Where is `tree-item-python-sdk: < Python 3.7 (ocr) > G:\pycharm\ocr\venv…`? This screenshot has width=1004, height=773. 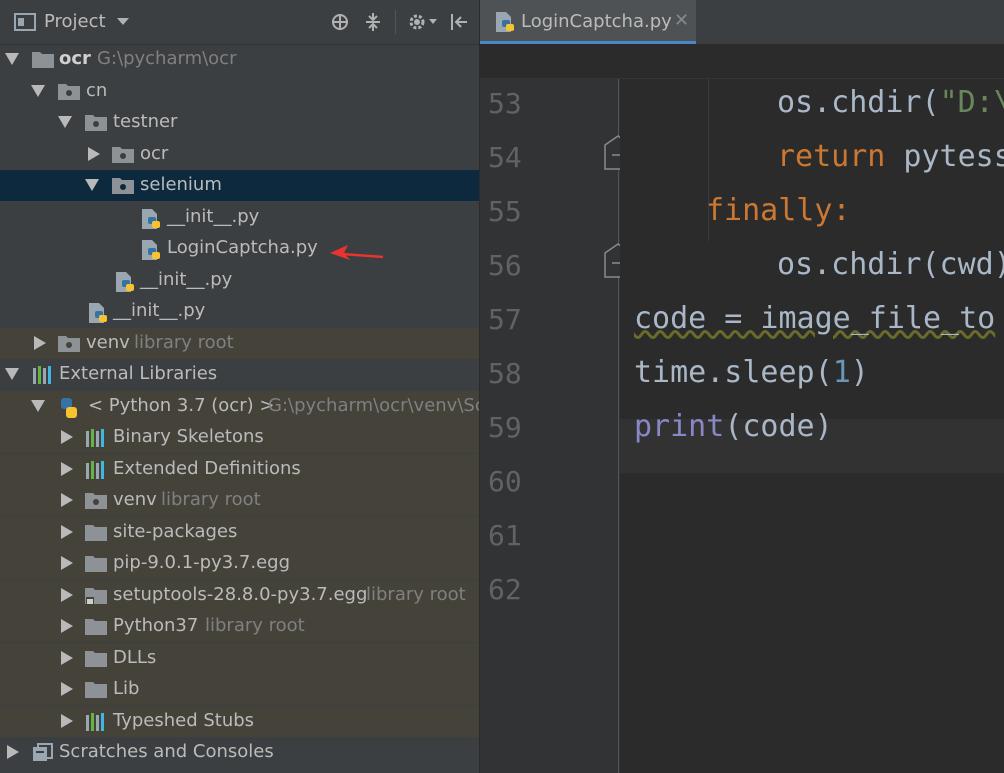 tree-item-python-sdk: < Python 3.7 (ocr) > G:\pycharm\ocr\venv… is located at coordinates (239, 406).